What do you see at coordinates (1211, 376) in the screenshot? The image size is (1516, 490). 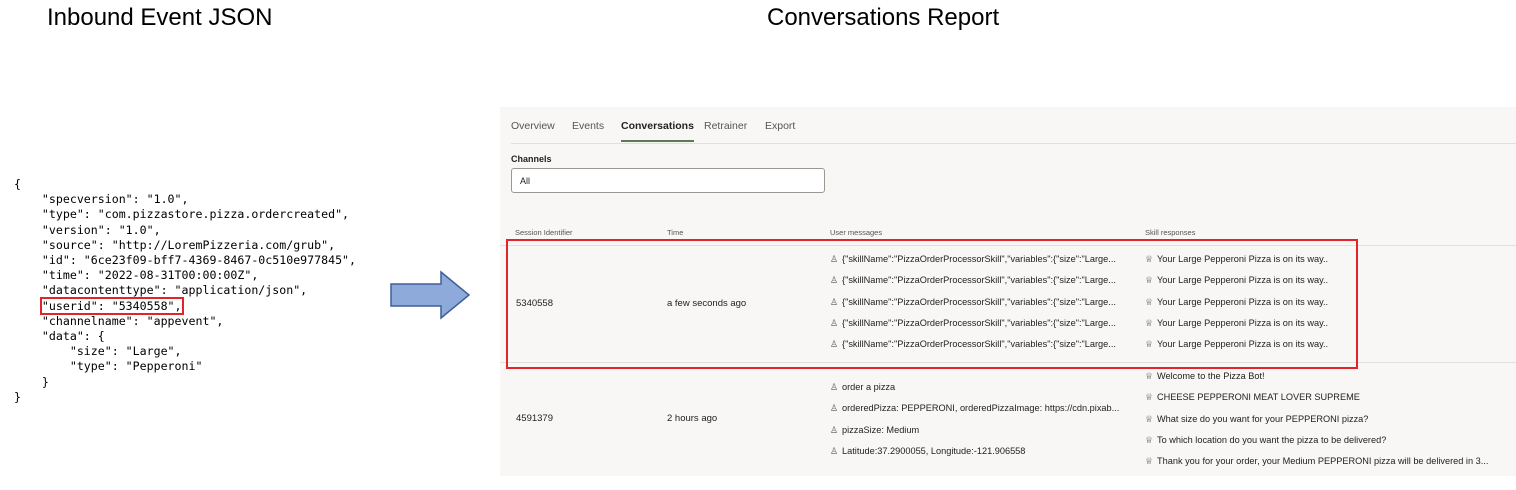 I see `message-text: Welcome to the Pizza Bot!` at bounding box center [1211, 376].